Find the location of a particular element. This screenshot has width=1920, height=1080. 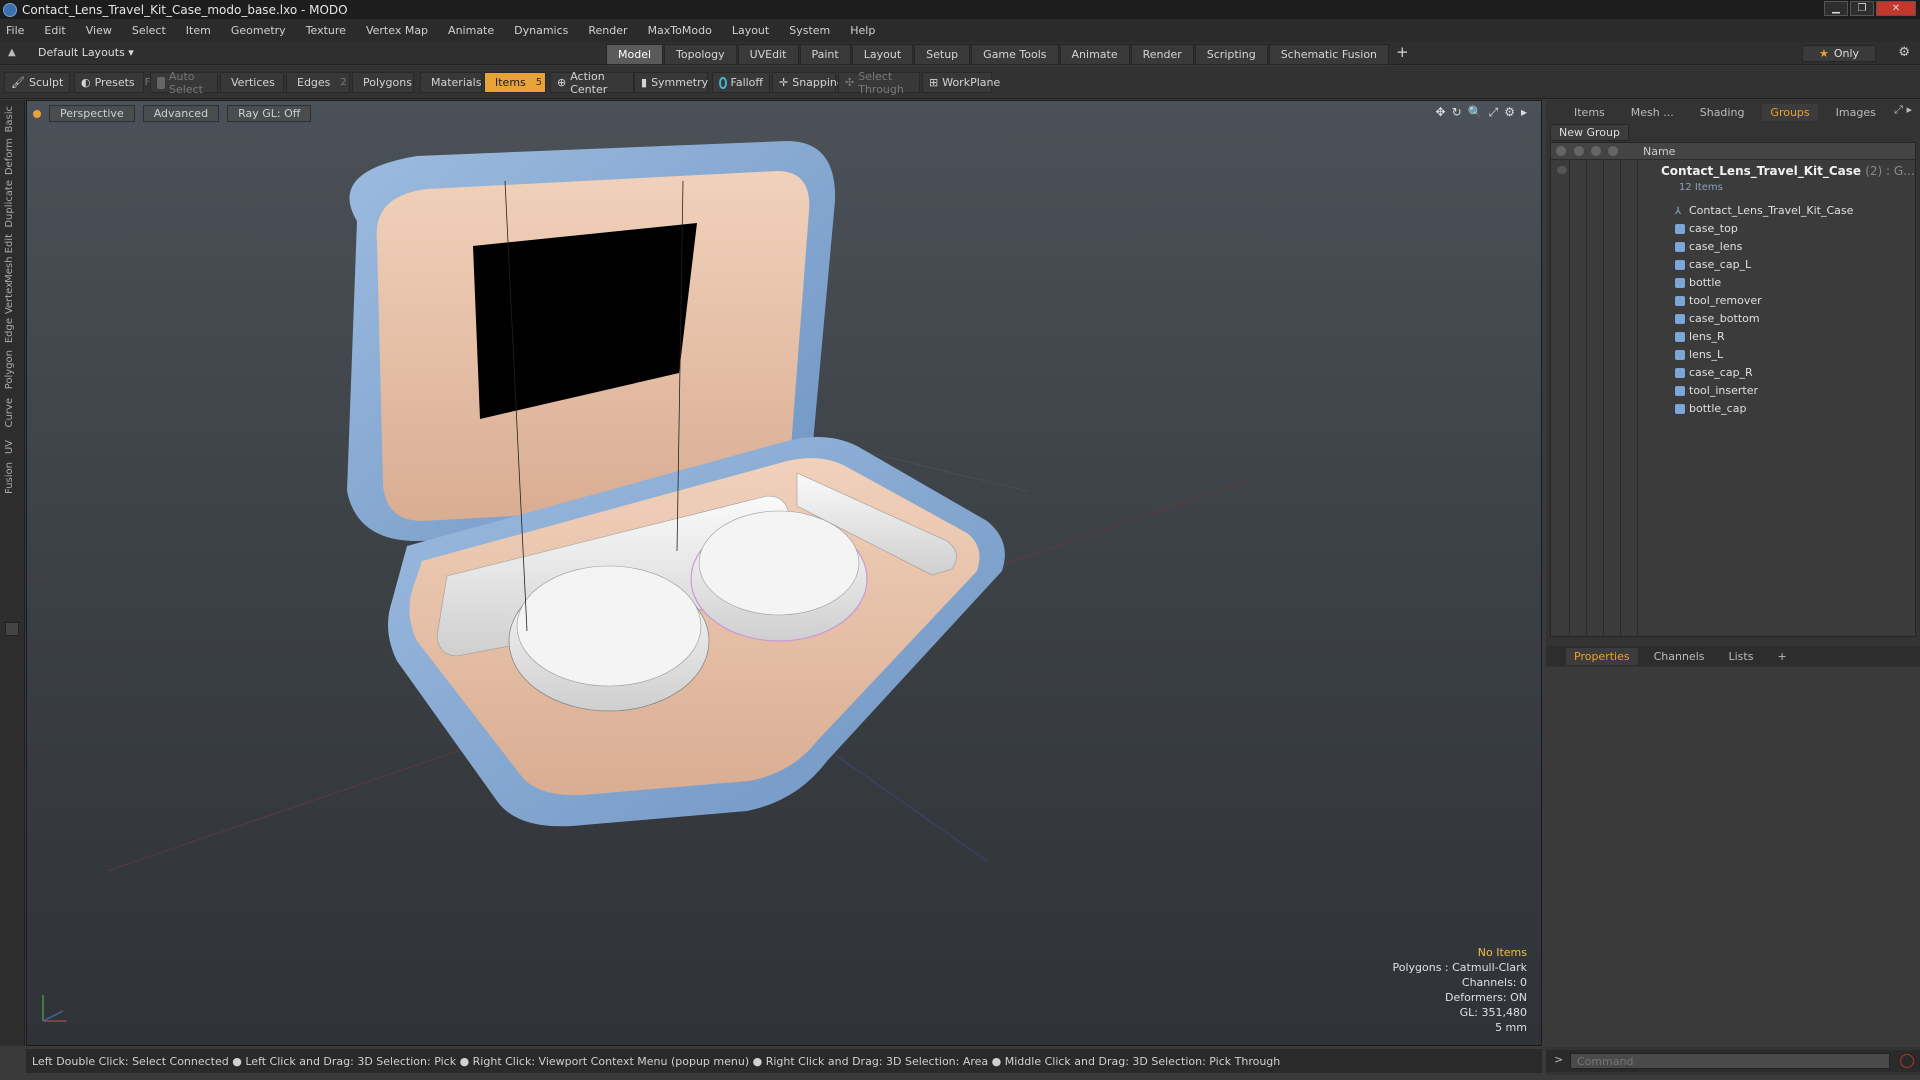

left-tab-basic: Basic is located at coordinates (9, 119).